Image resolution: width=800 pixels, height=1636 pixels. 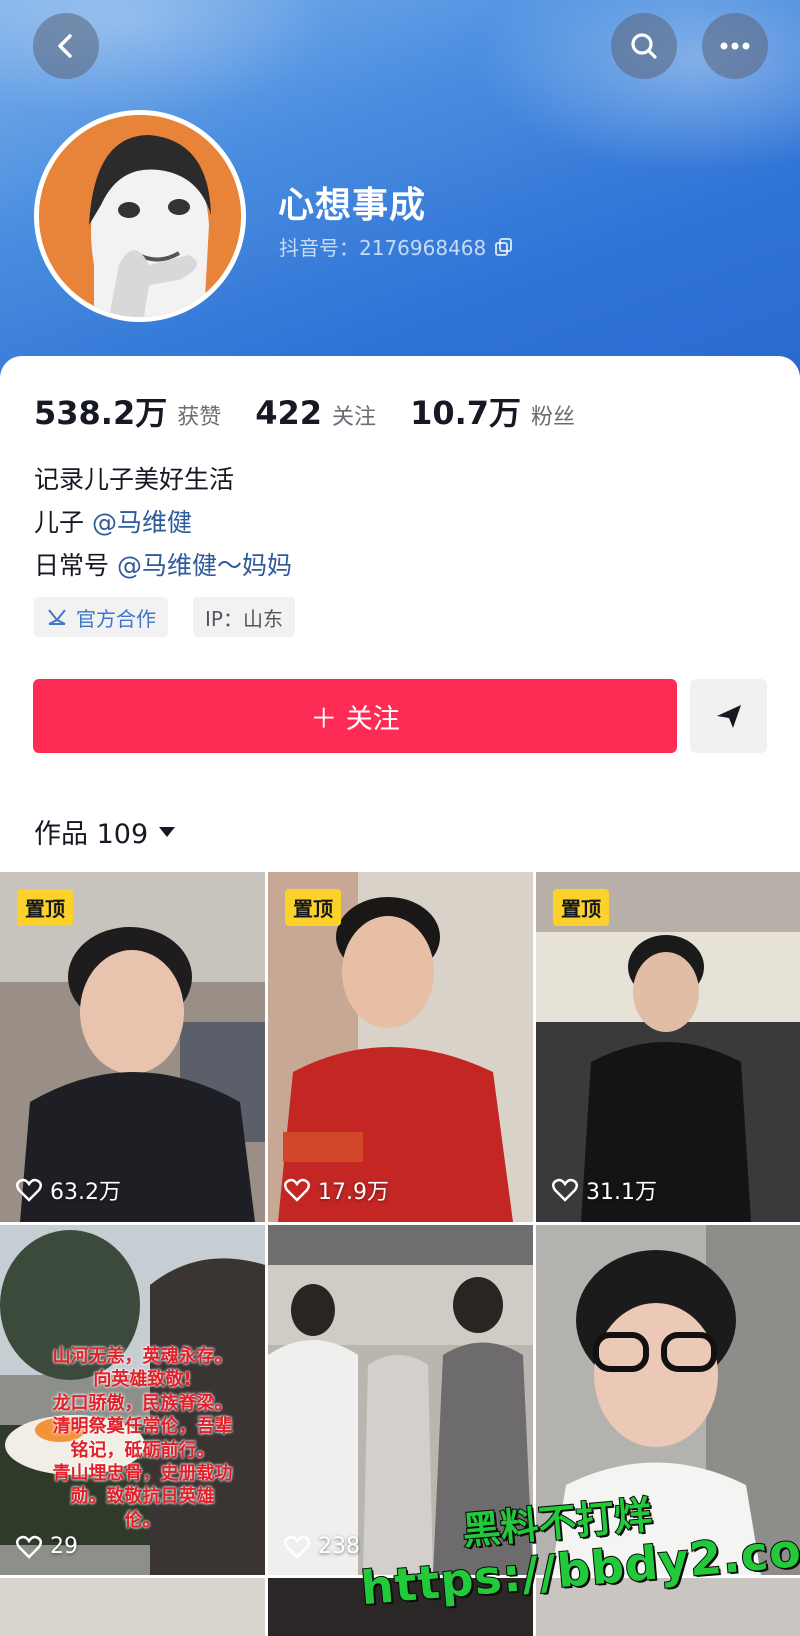 What do you see at coordinates (57, 617) in the screenshot?
I see `star-map-icon` at bounding box center [57, 617].